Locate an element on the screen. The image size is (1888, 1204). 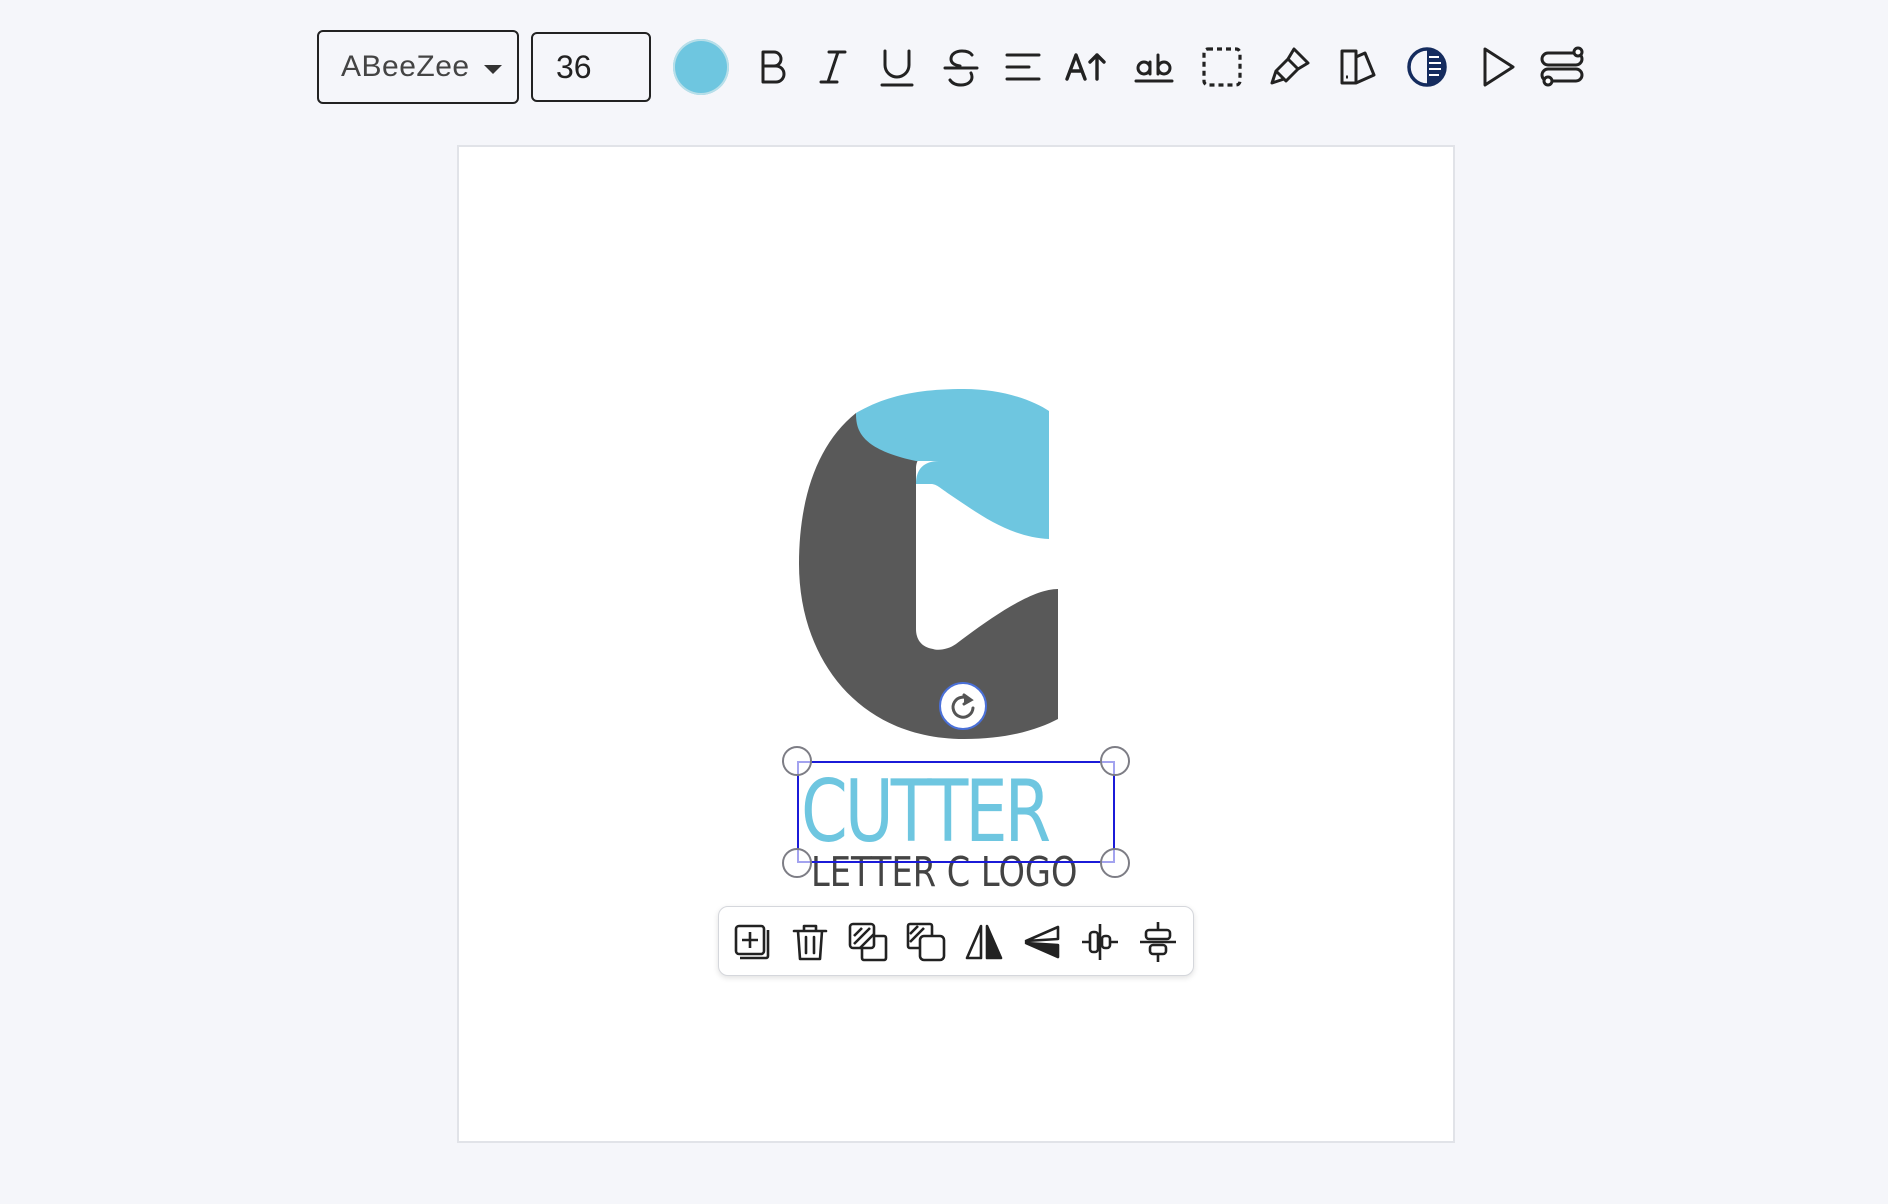
contrast-icon is located at coordinates (1427, 67).